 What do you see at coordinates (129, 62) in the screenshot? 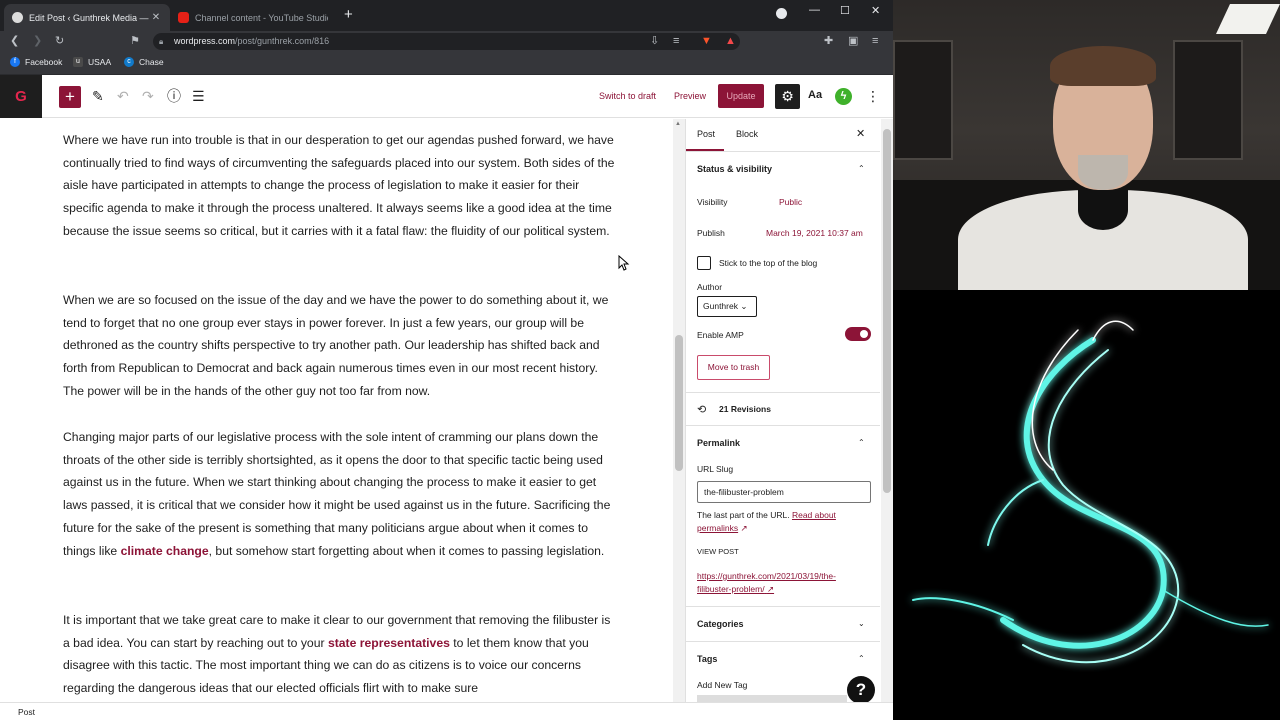
I see `chase-icon: c` at bounding box center [129, 62].